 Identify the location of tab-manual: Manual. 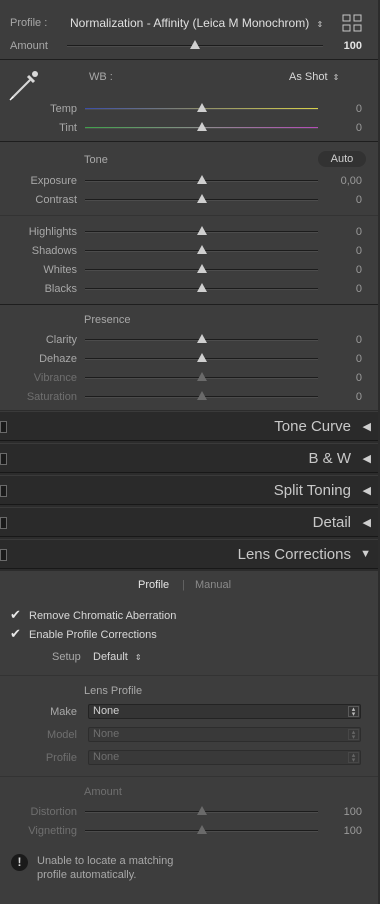
(213, 585).